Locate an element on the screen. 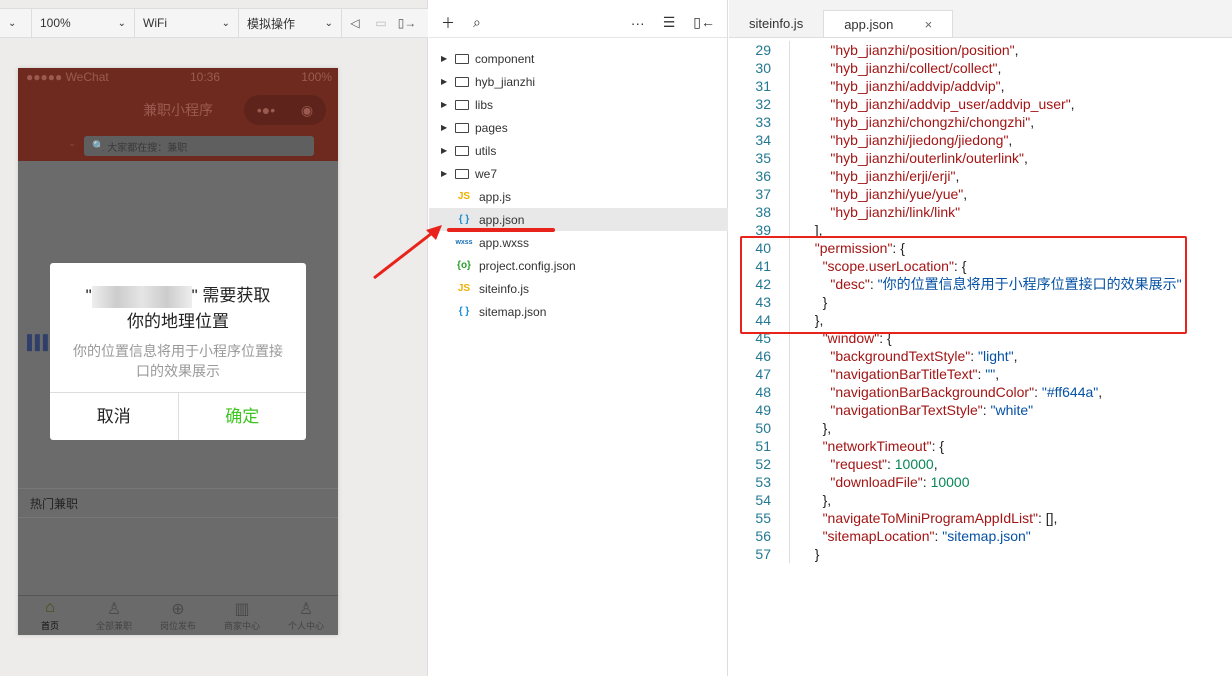  code-token: "hyb_jianzhi/outerlink/outerlink" is located at coordinates (927, 158).